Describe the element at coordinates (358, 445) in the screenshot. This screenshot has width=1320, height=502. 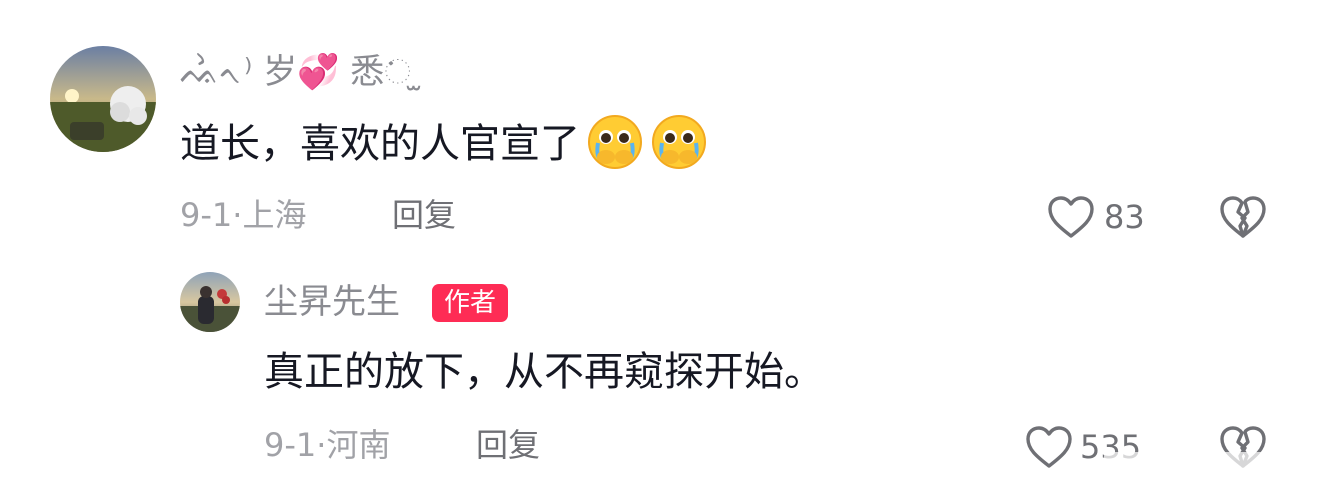
I see `reply-location: 河南` at that location.